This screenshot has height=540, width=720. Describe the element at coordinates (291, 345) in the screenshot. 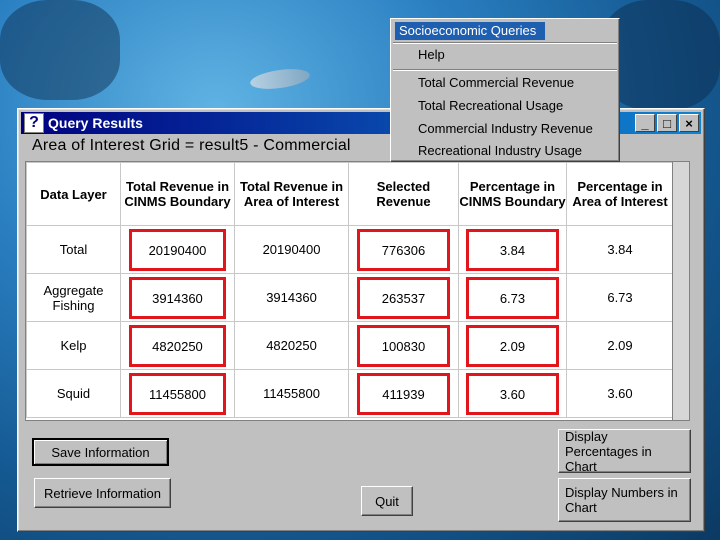

I see `table-cell: 4820250` at that location.